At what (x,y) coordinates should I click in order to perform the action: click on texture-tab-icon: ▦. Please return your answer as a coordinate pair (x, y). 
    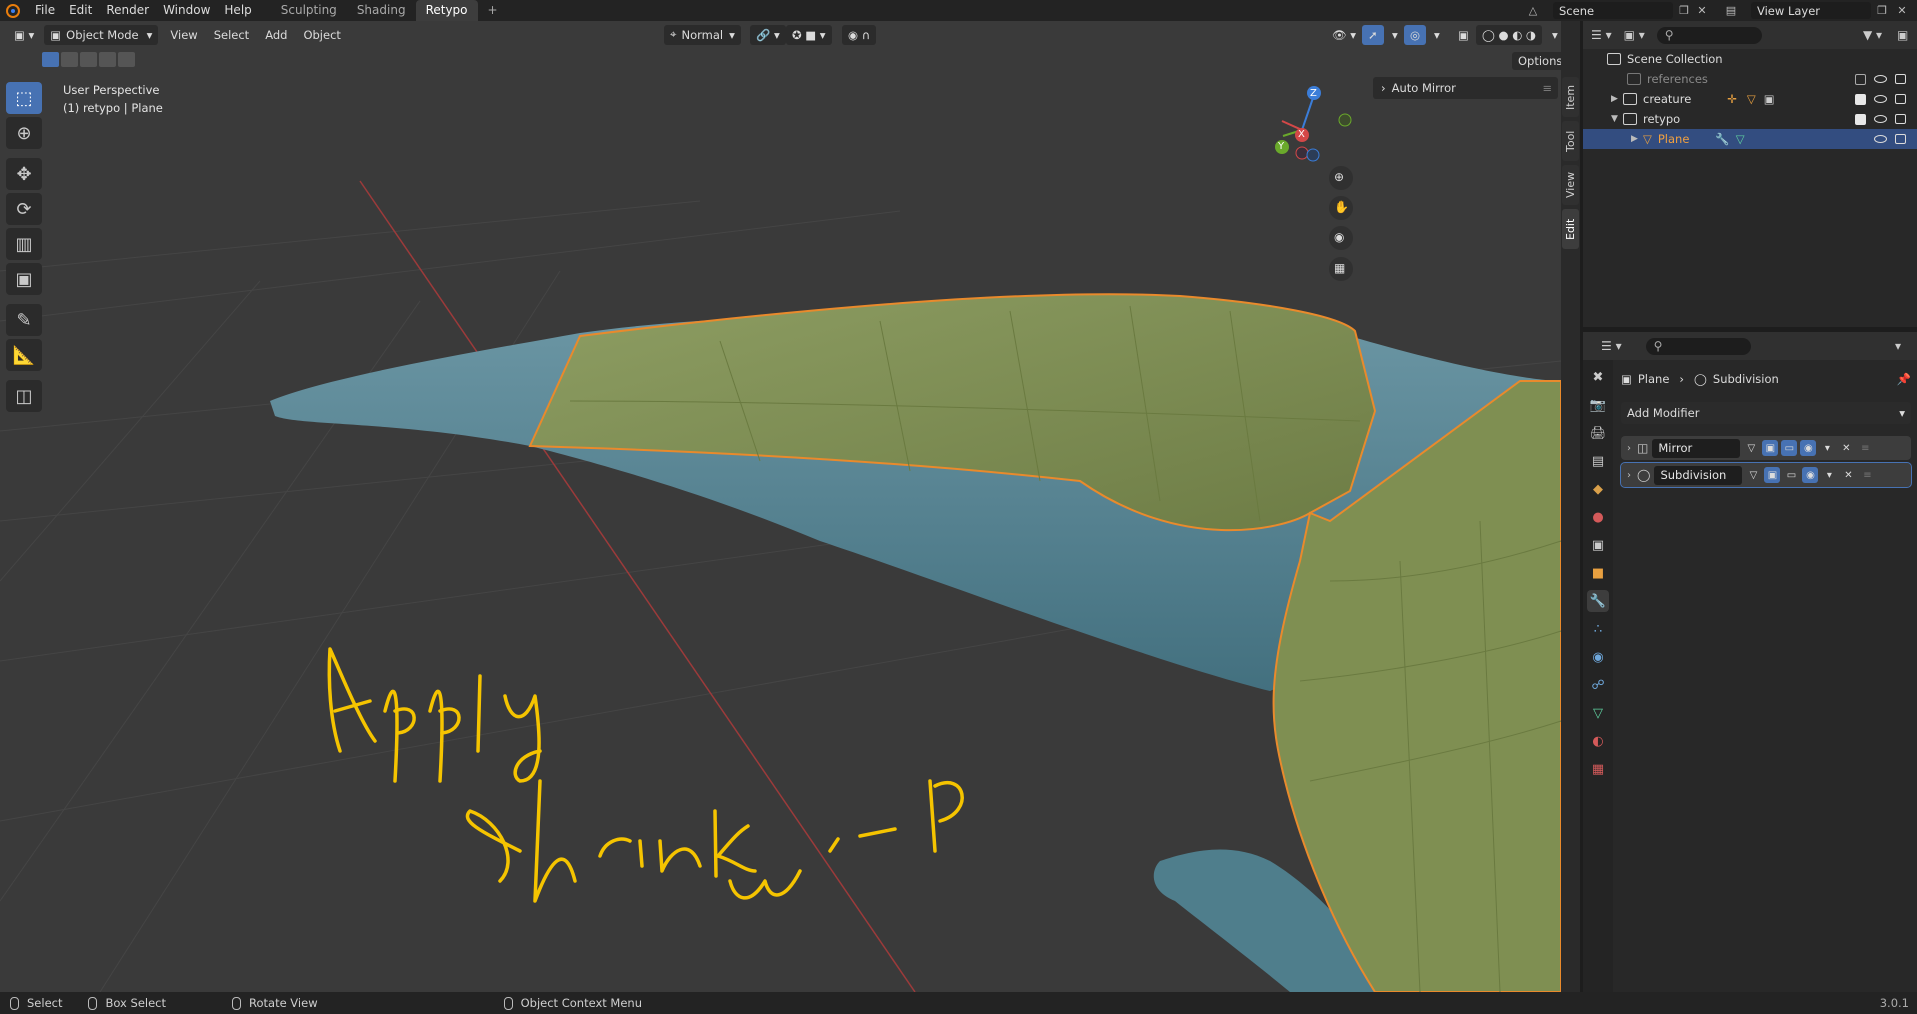
    Looking at the image, I should click on (1598, 769).